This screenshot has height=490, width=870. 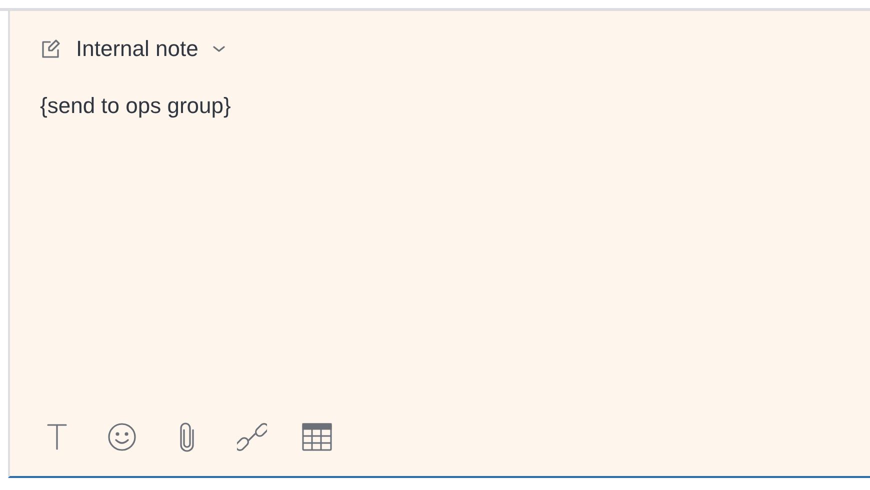 I want to click on note-type-dropdown: Internal note, so click(x=133, y=49).